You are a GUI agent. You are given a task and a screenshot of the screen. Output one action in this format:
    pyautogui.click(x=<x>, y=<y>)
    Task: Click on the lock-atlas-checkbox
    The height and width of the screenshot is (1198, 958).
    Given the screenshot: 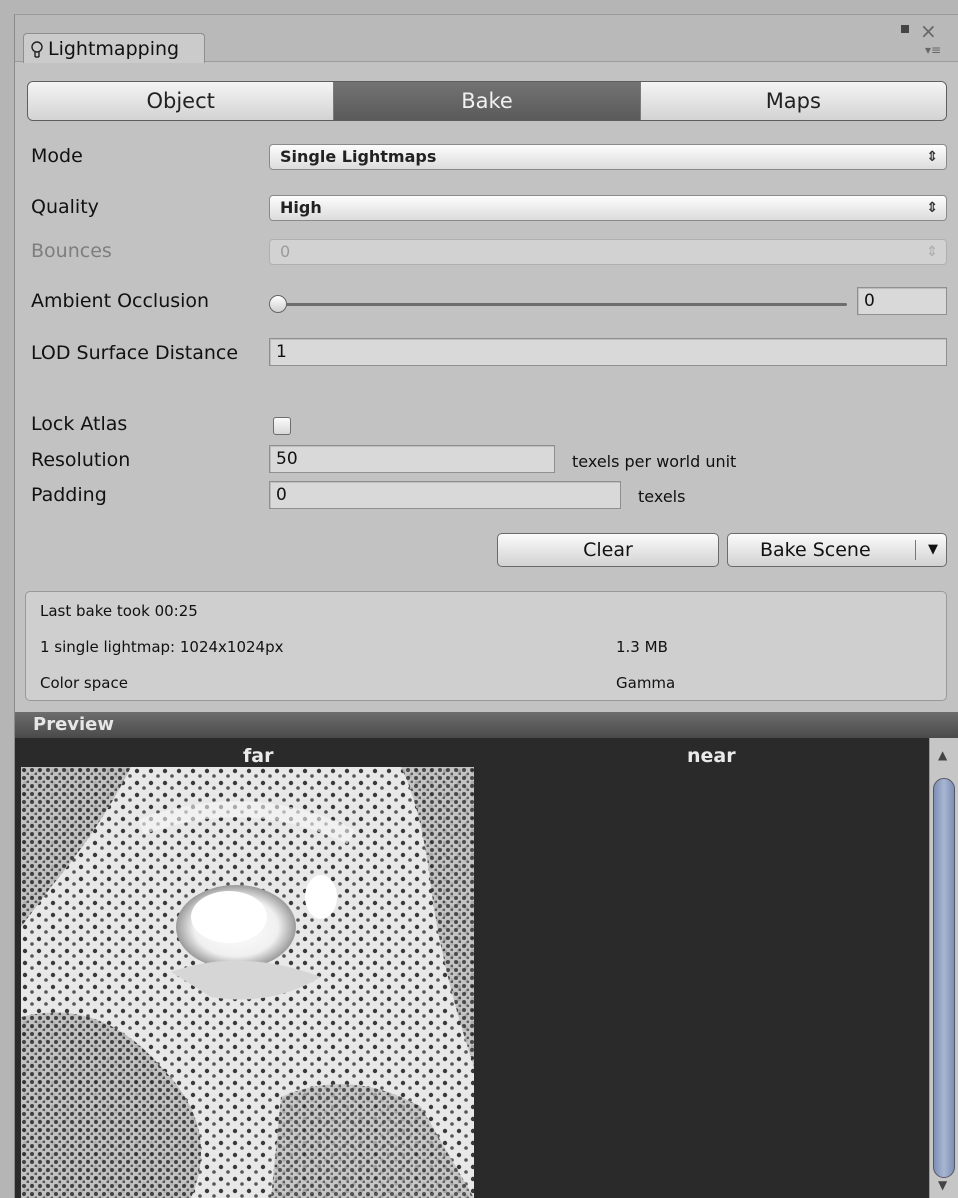 What is the action you would take?
    pyautogui.click(x=282, y=426)
    